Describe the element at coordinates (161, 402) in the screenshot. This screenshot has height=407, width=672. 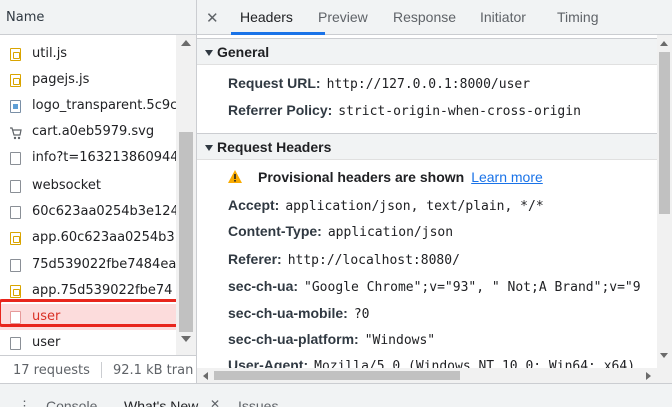
I see `tab-whats-new: What's New` at that location.